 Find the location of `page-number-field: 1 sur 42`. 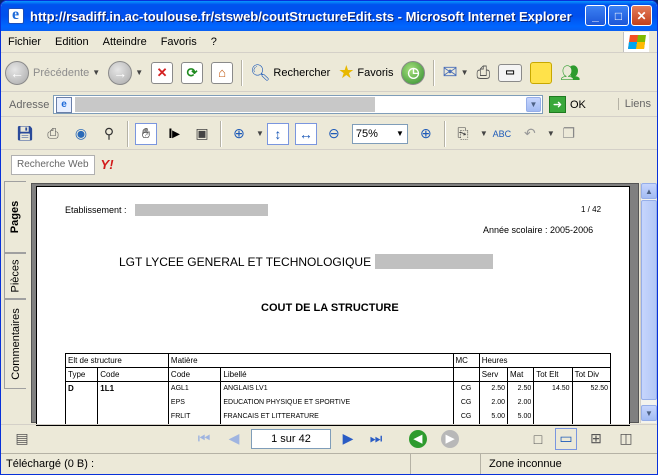

page-number-field: 1 sur 42 is located at coordinates (291, 438).